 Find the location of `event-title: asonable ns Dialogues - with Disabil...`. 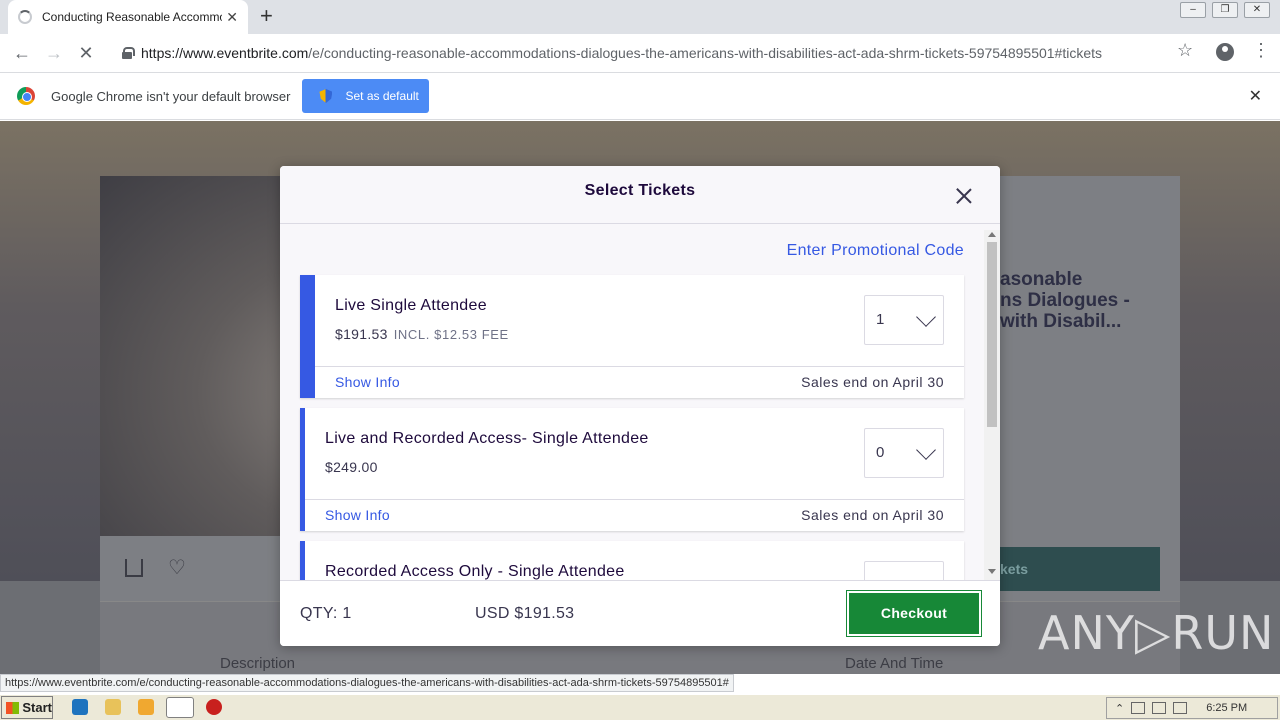

event-title: asonable ns Dialogues - with Disabil... is located at coordinates (1065, 300).